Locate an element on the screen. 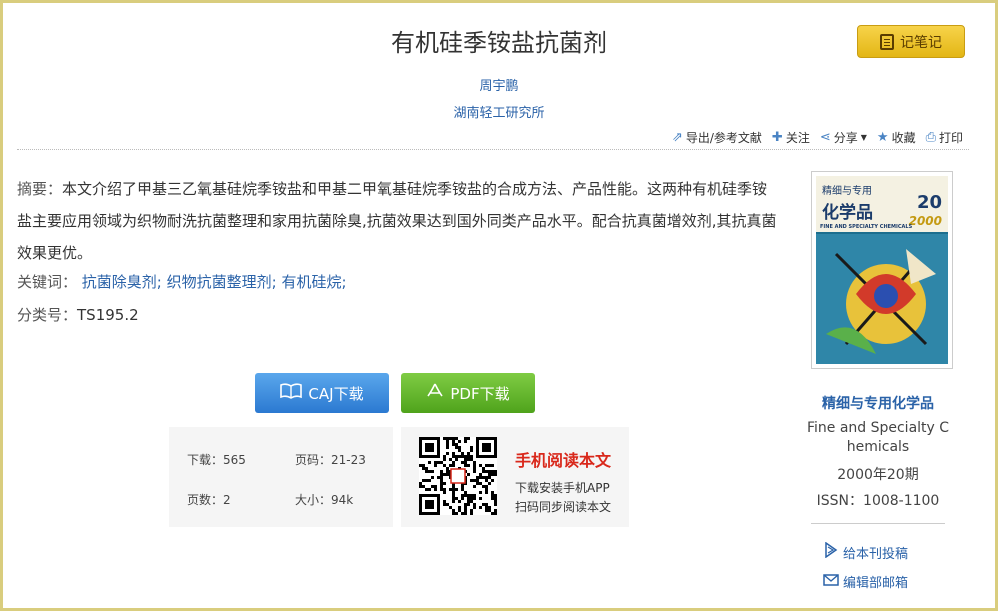 The height and width of the screenshot is (611, 998). article-toolbar: ⇗ 导出/参考文献 ✚ 关注 ⋖ 分享 ▼ ★ 收藏 ⎙ 打印 is located at coordinates (817, 137).